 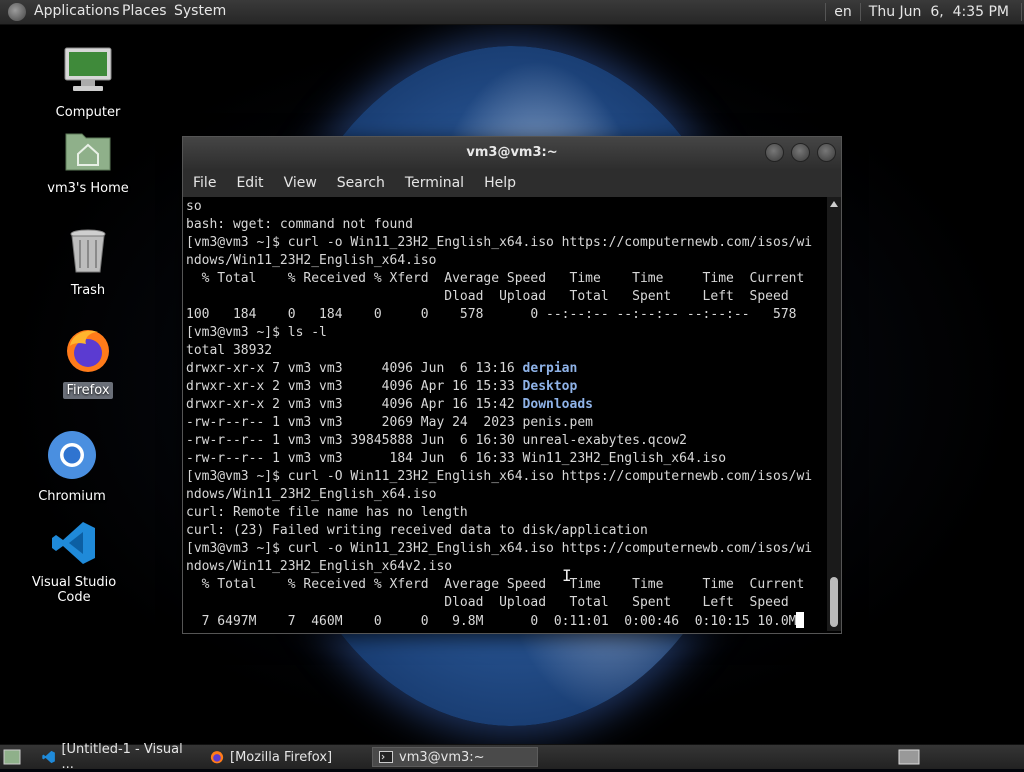 I want to click on taskbar-item-firefox: [Mozilla Firefox], so click(x=286, y=757).